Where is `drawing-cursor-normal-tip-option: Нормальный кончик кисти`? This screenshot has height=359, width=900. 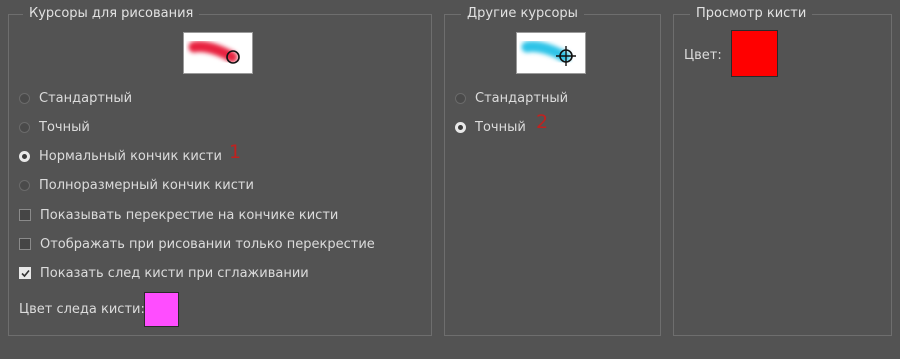
drawing-cursor-normal-tip-option: Нормальный кончик кисти is located at coordinates (120, 156).